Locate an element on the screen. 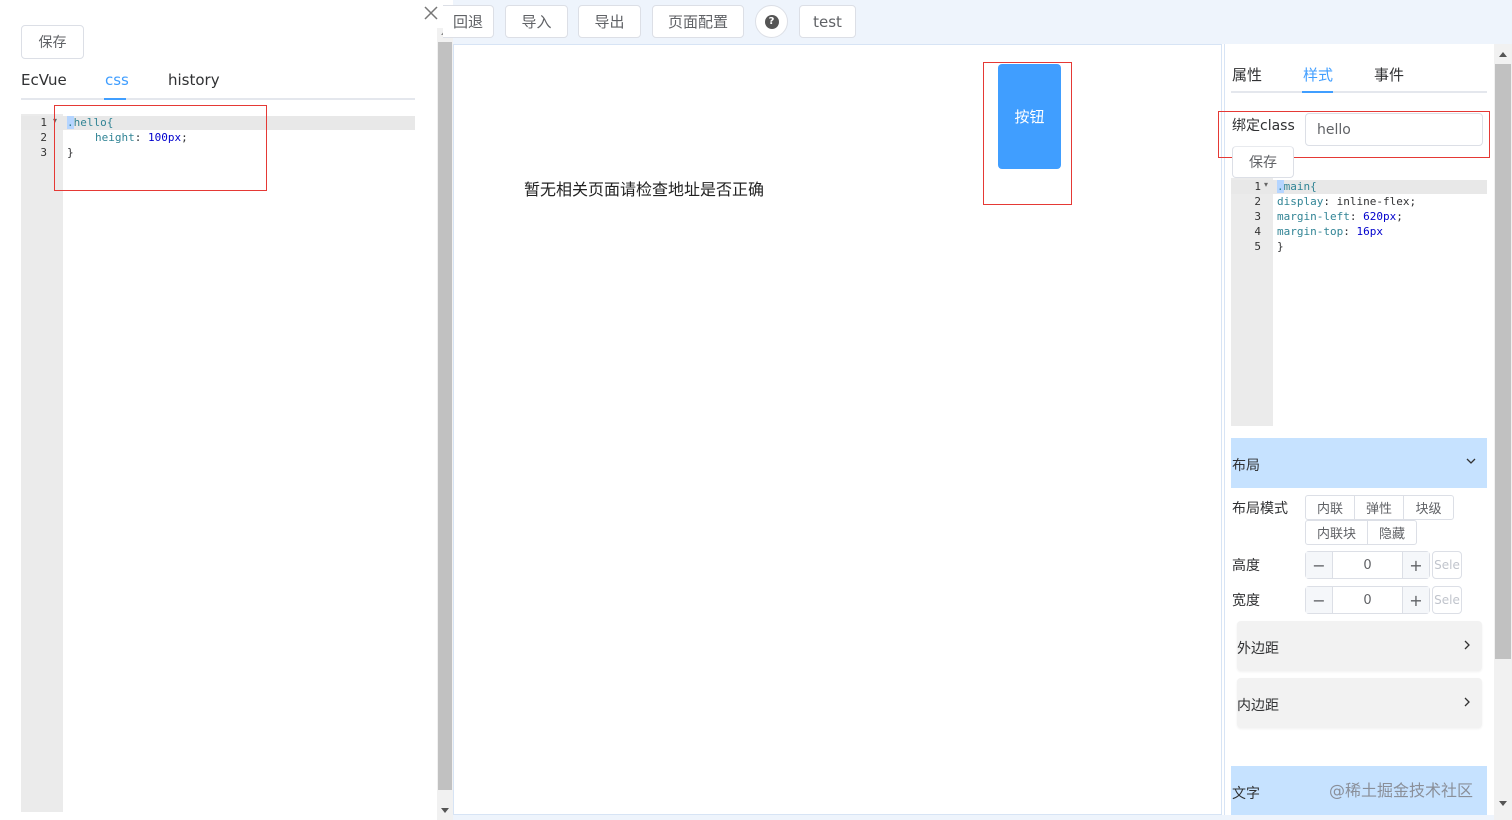 This screenshot has height=820, width=1512. mode-block-button: 块级 is located at coordinates (1428, 507).